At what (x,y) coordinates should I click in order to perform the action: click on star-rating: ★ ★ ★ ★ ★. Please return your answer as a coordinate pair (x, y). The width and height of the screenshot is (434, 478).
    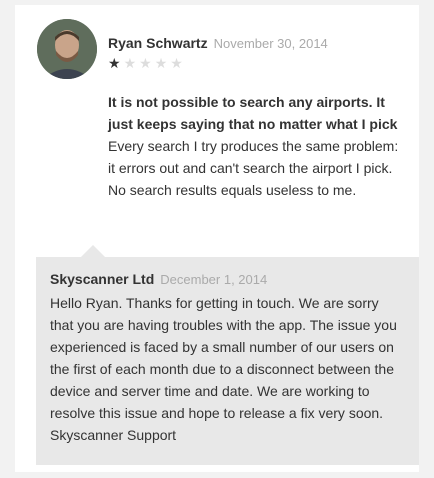
    Looking at the image, I should click on (145, 63).